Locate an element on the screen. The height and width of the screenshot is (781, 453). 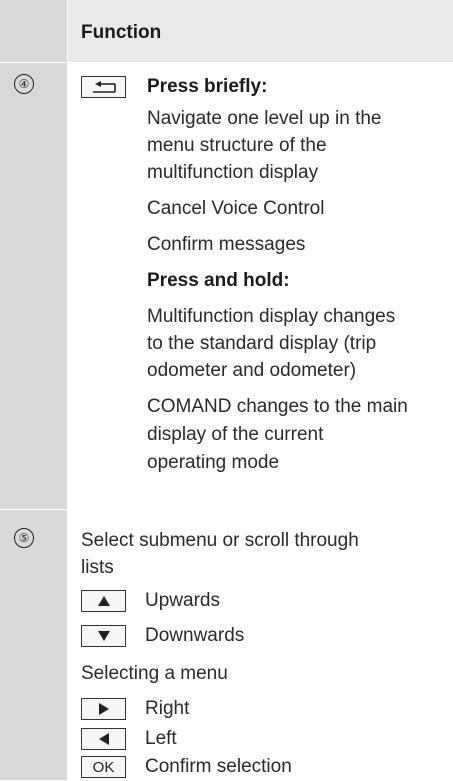
brief-line: multifunction display is located at coordinates (233, 172).